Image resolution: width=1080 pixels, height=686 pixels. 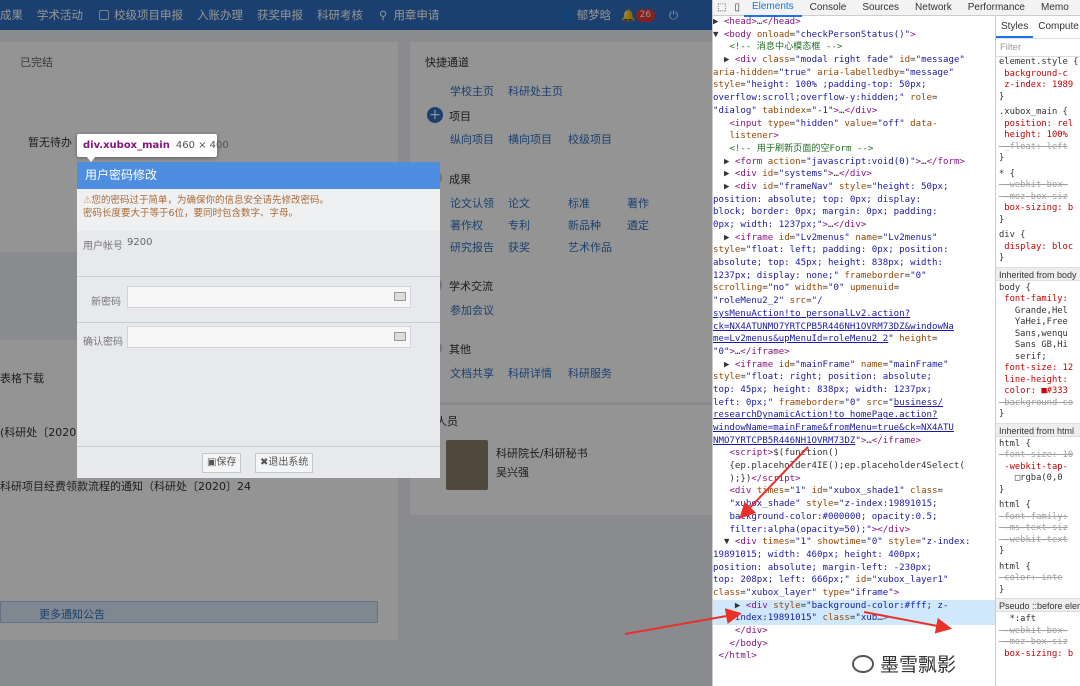 What do you see at coordinates (1055, 8) in the screenshot?
I see `tab-memory: Memo` at bounding box center [1055, 8].